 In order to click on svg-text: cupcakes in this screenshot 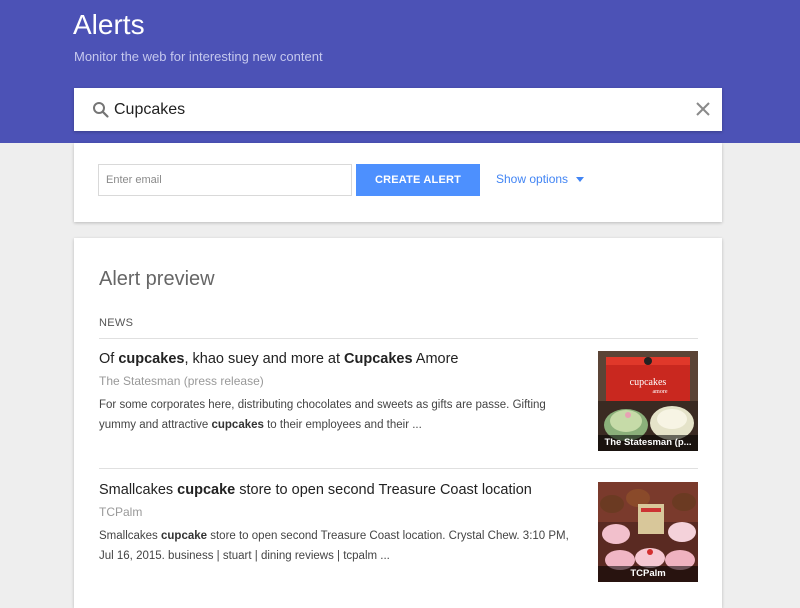, I will do `click(648, 382)`.